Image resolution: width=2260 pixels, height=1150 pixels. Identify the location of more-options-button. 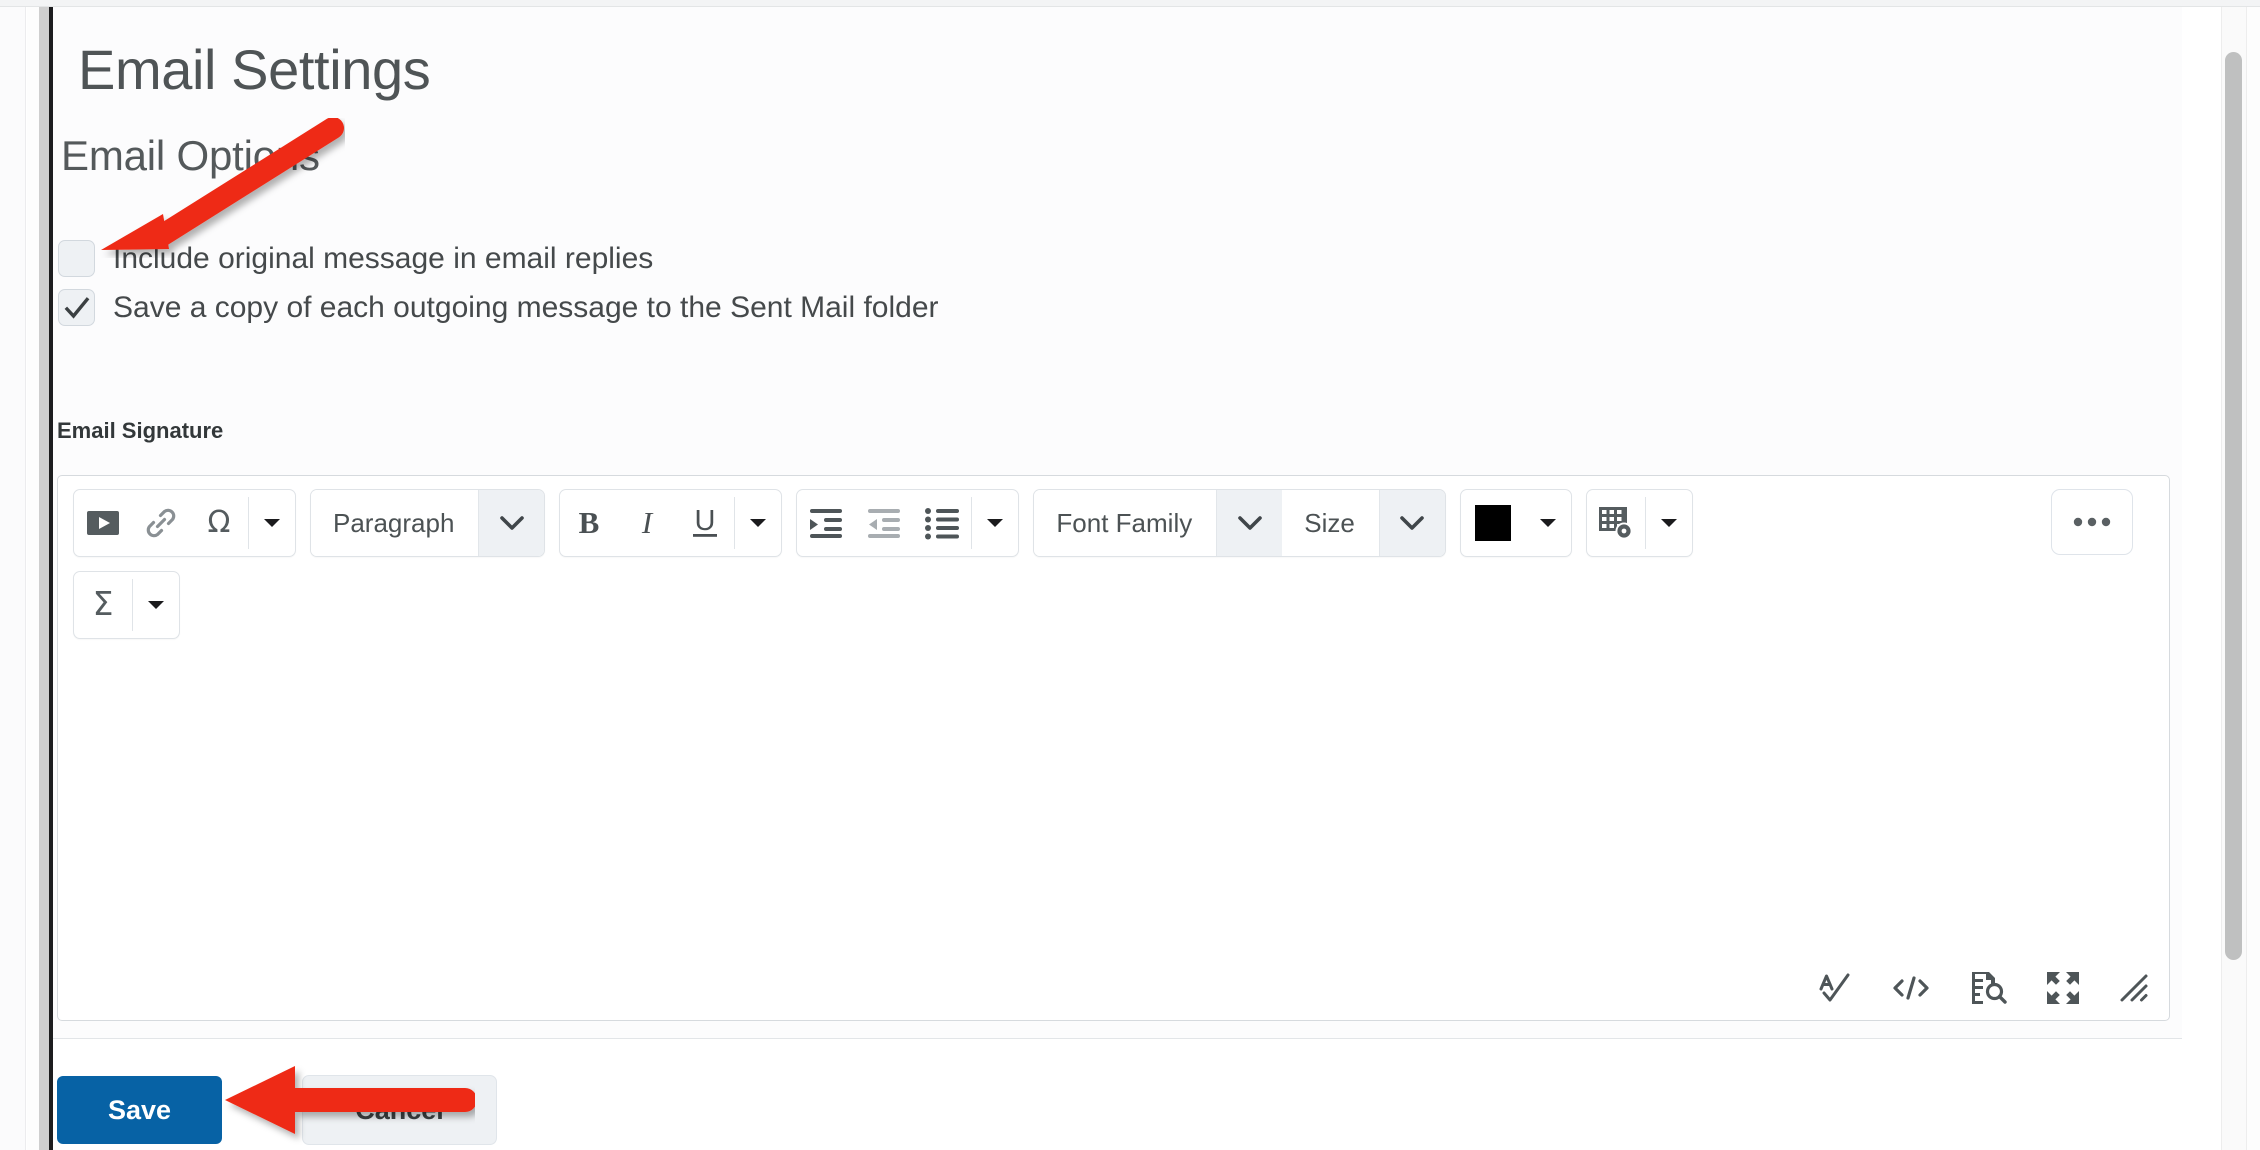
(2092, 522).